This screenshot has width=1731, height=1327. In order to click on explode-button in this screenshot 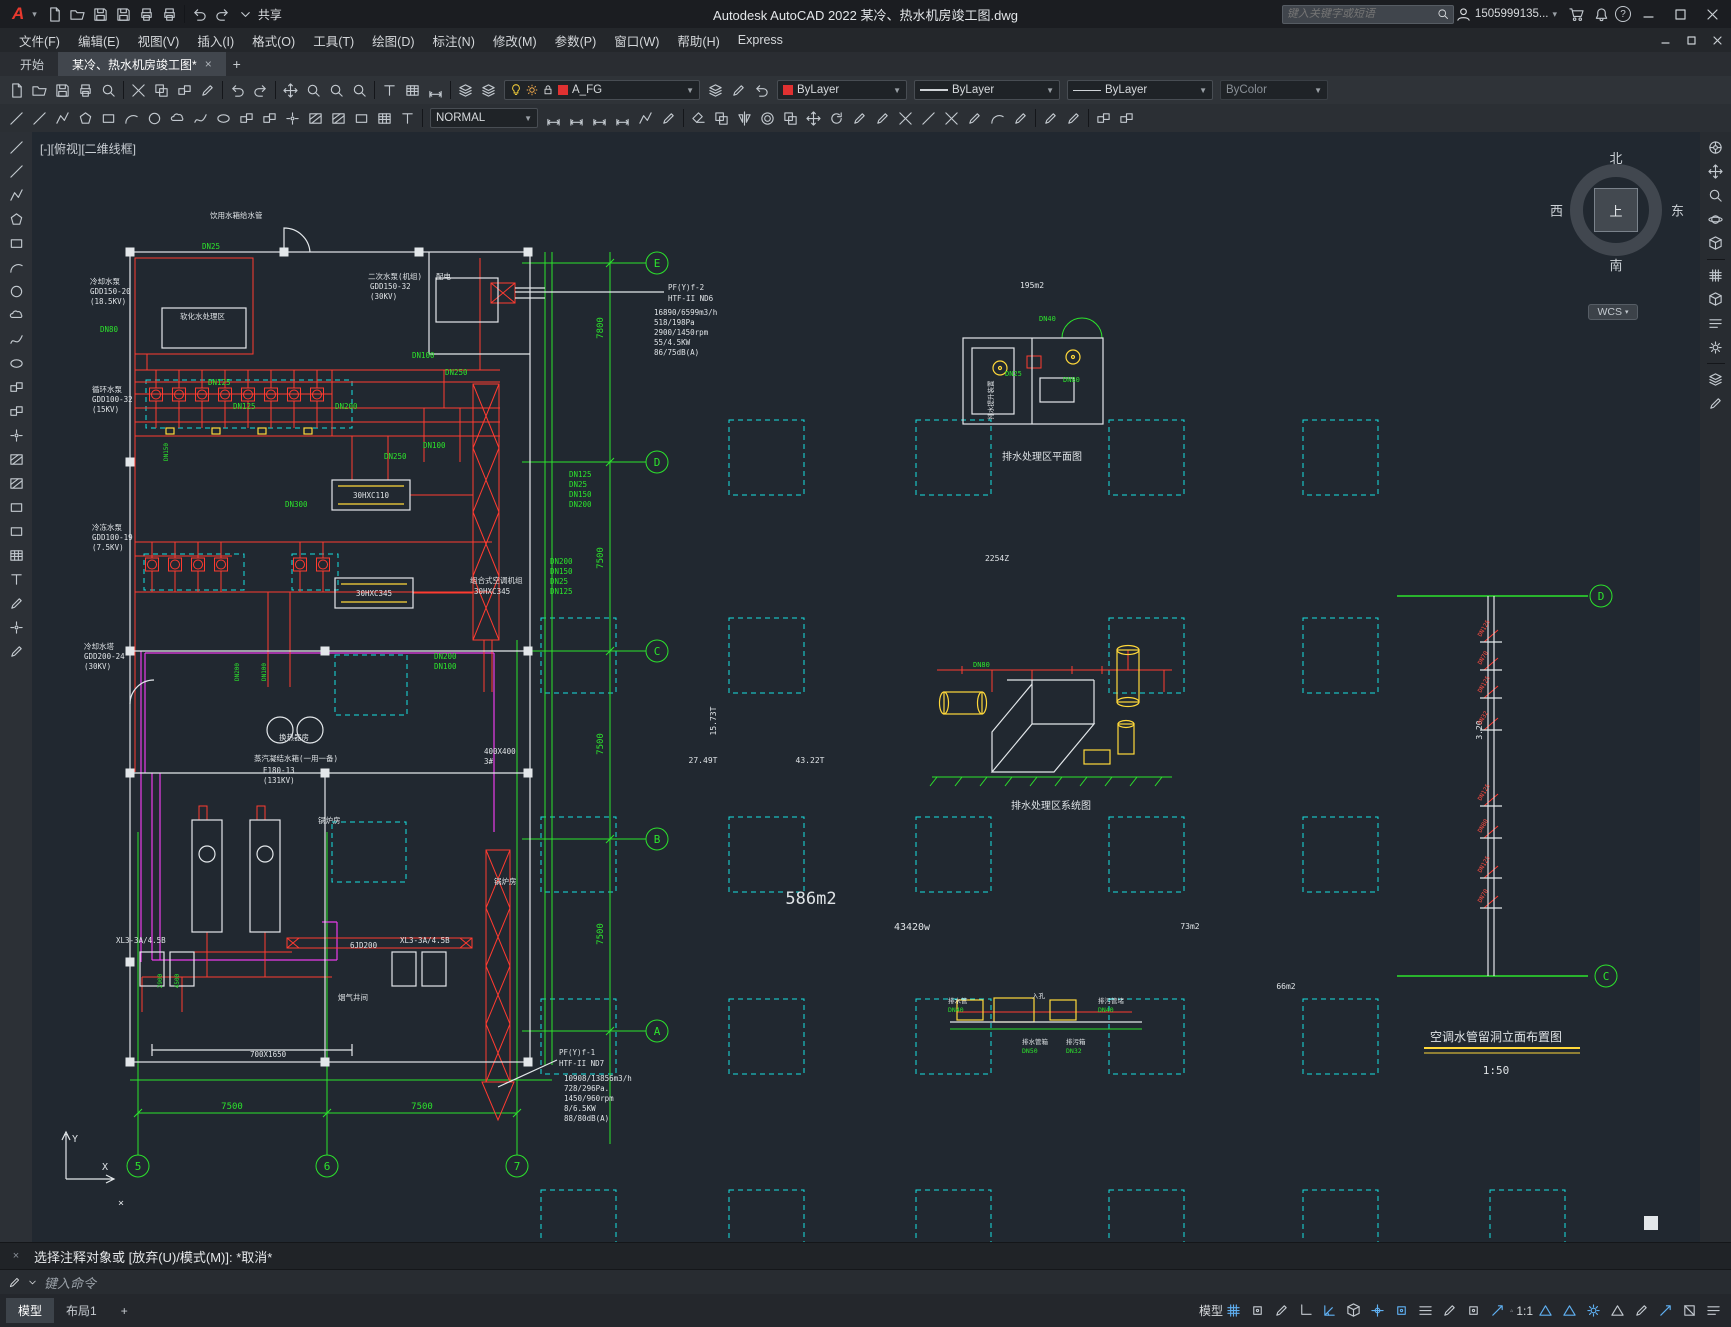, I will do `click(1020, 118)`.